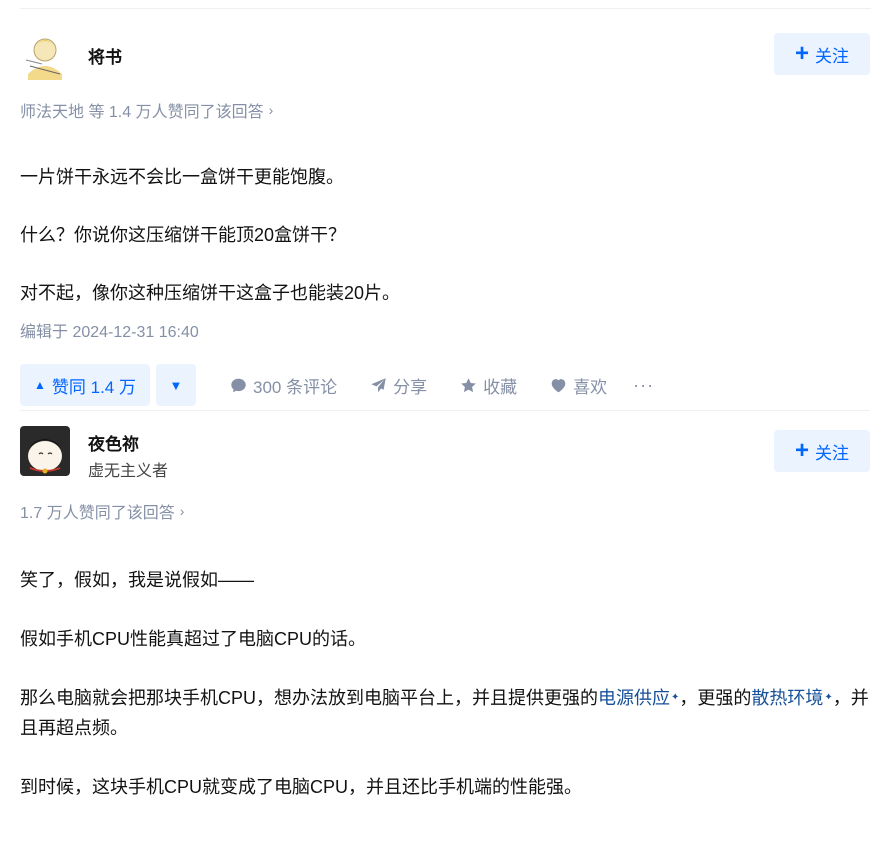  I want to click on top-divider, so click(445, 8).